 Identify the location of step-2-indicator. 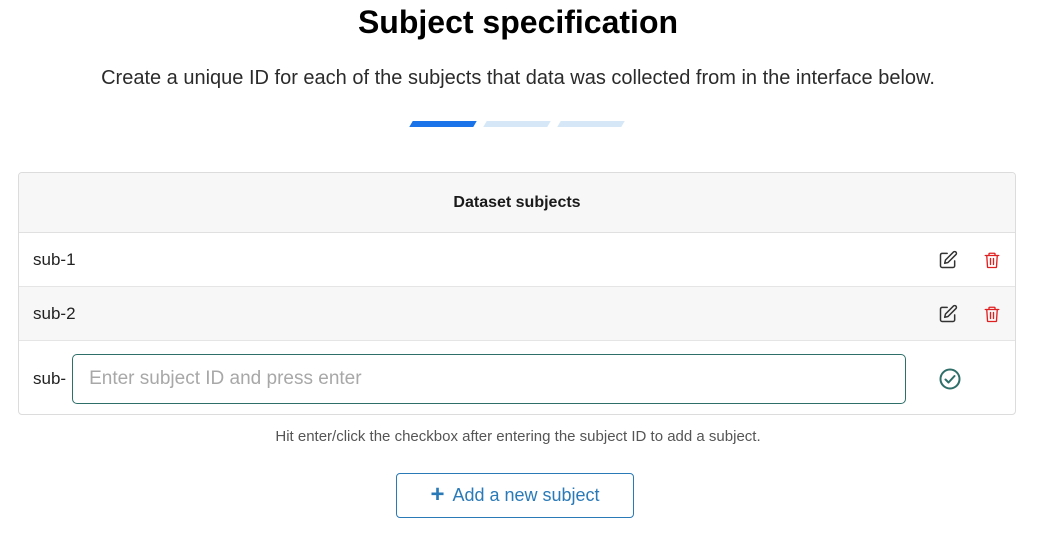
(517, 124).